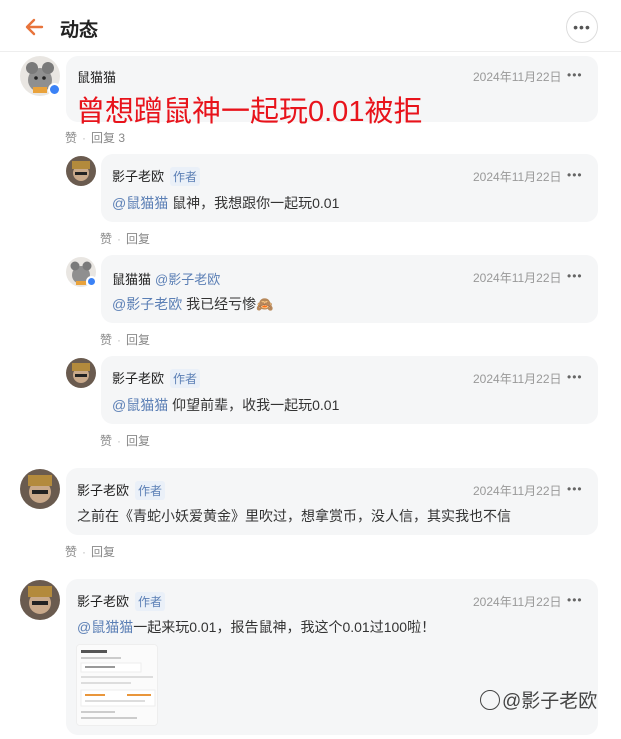 This screenshot has width=621, height=739. I want to click on more-options-button: •••, so click(582, 27).